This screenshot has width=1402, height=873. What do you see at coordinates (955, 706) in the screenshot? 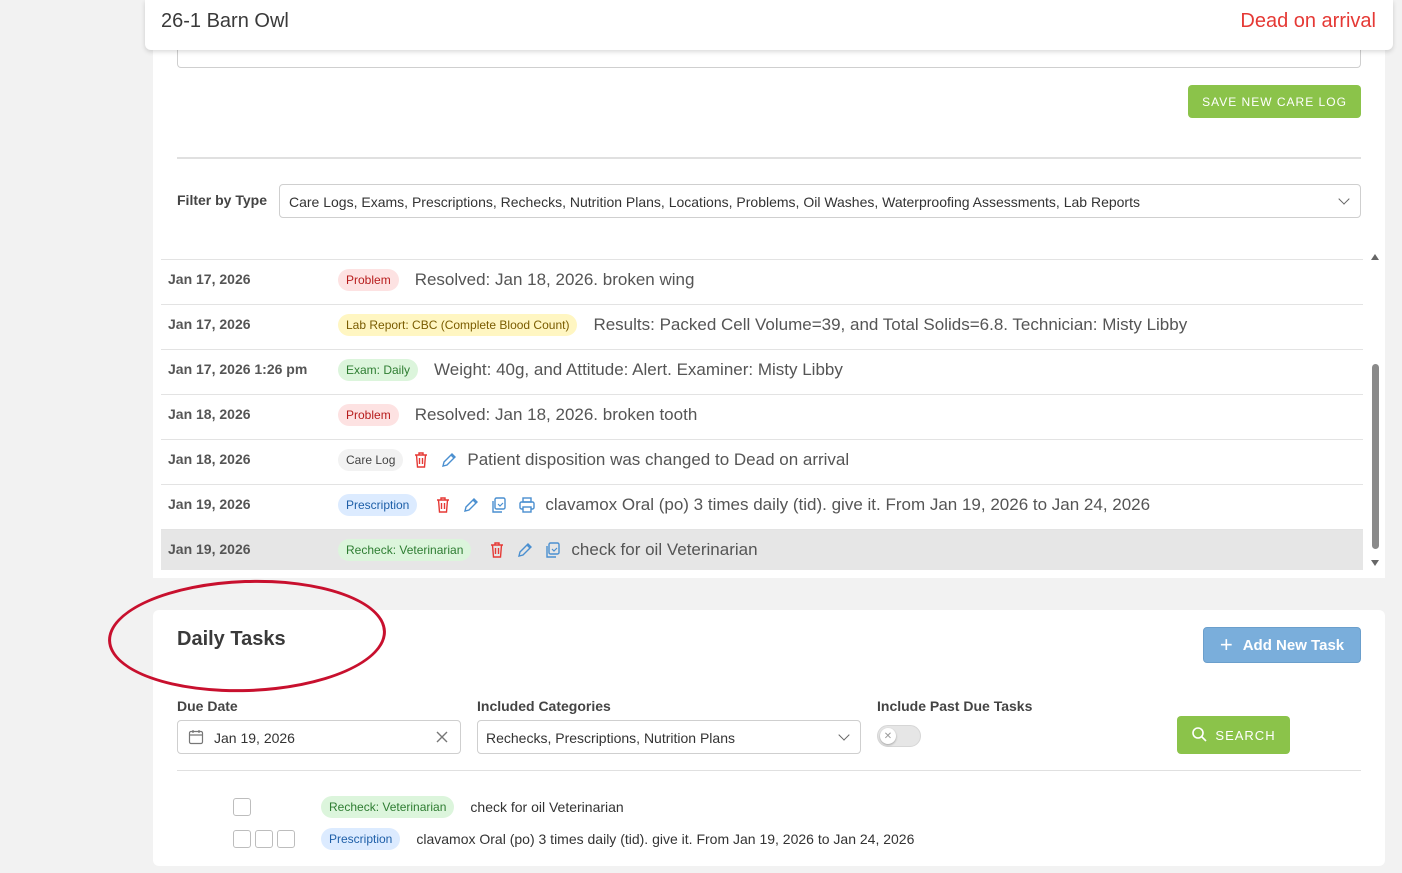
I see `past-due-label: Include Past Due Tasks` at bounding box center [955, 706].